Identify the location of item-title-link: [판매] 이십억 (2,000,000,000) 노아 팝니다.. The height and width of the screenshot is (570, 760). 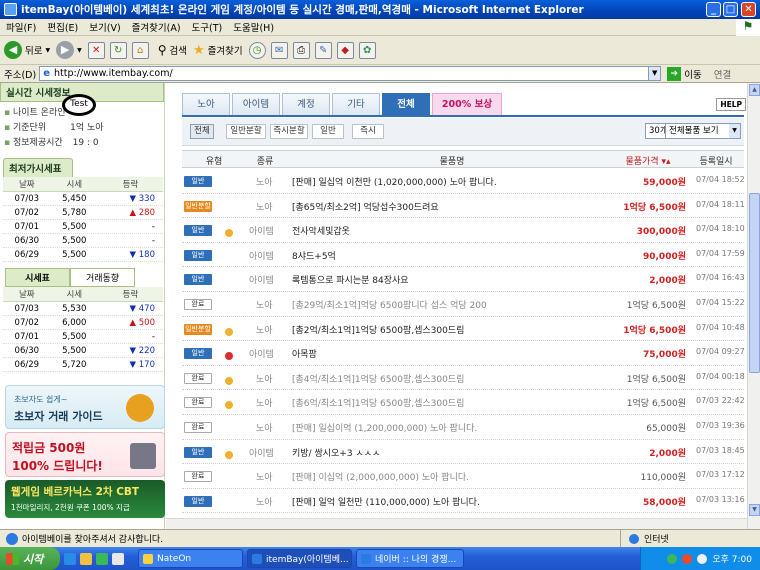
(380, 476).